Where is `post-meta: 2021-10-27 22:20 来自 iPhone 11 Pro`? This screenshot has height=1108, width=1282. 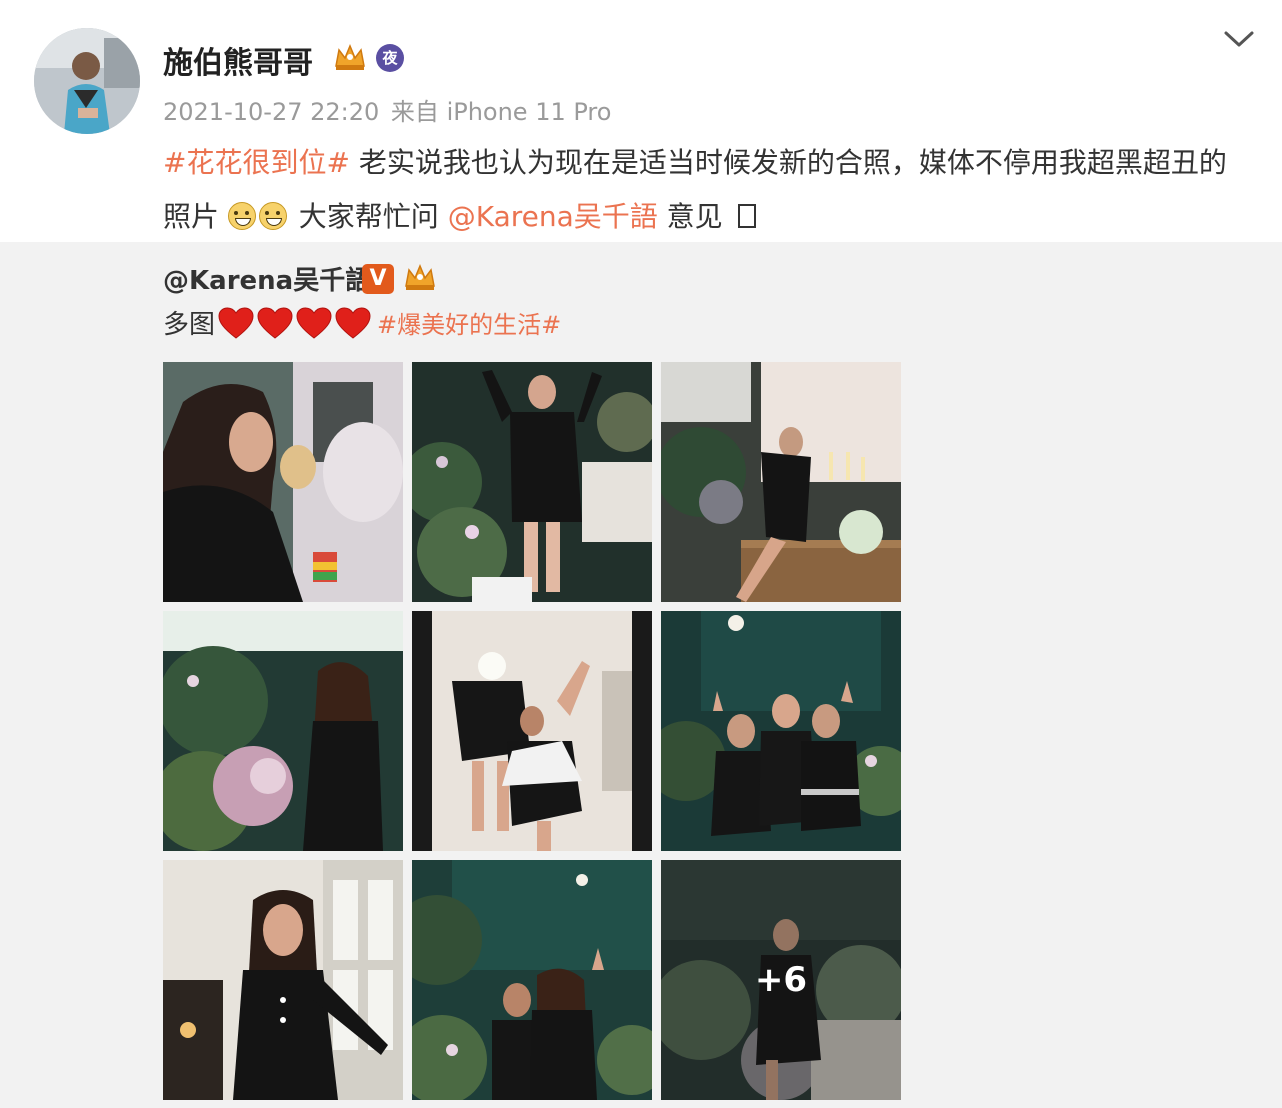 post-meta: 2021-10-27 22:20 来自 iPhone 11 Pro is located at coordinates (387, 109).